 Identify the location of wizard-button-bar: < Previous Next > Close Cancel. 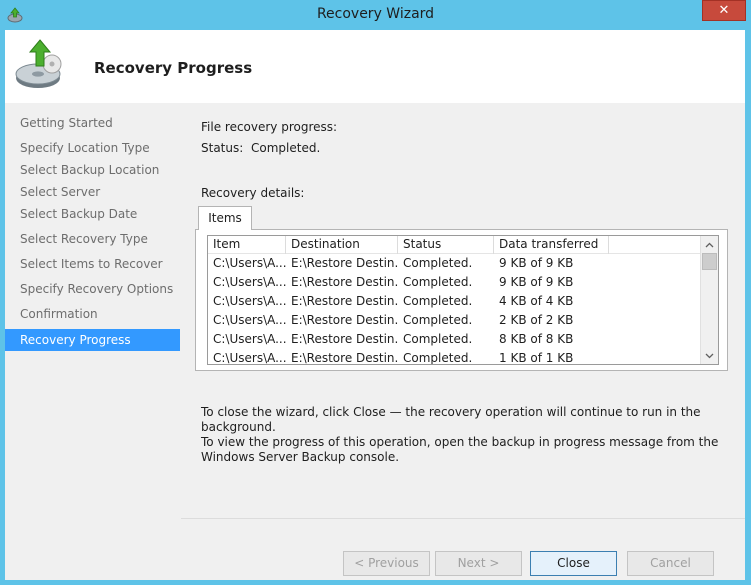
(463, 549).